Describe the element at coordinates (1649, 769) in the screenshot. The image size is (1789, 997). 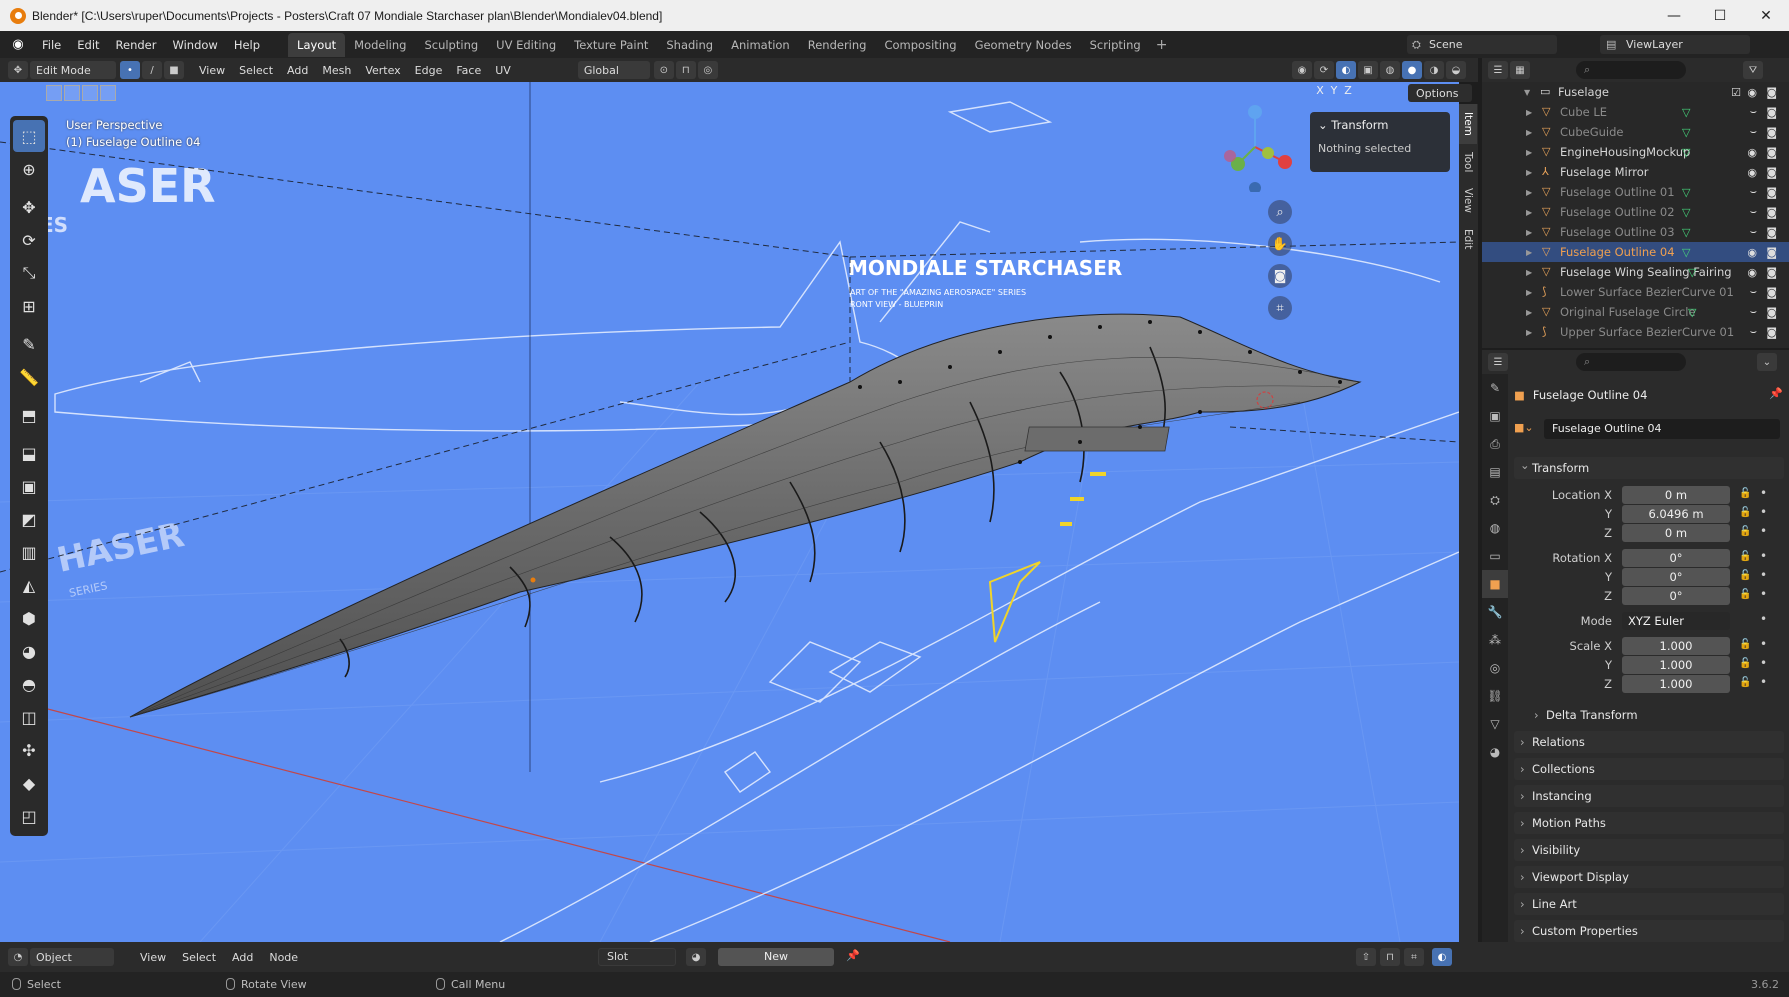
I see `collections-panel-header: Collections` at that location.